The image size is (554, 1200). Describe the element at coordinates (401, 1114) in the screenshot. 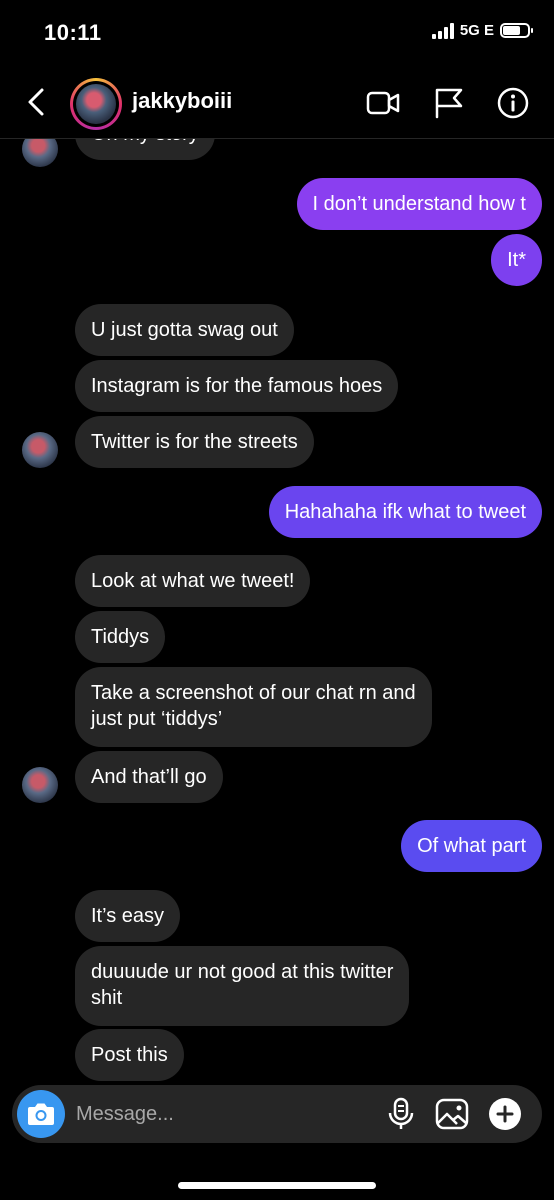

I see `microphone-icon` at that location.